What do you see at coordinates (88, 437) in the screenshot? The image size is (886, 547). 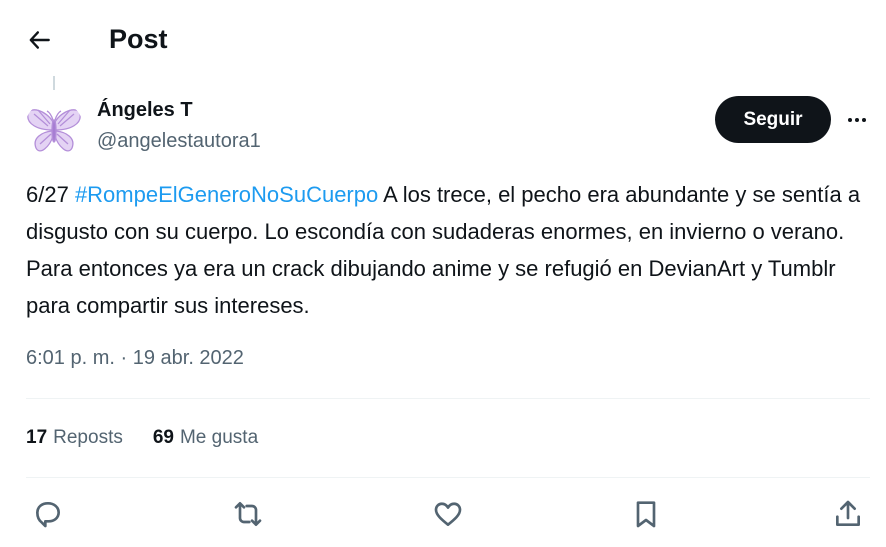 I see `reposts-label: Reposts` at bounding box center [88, 437].